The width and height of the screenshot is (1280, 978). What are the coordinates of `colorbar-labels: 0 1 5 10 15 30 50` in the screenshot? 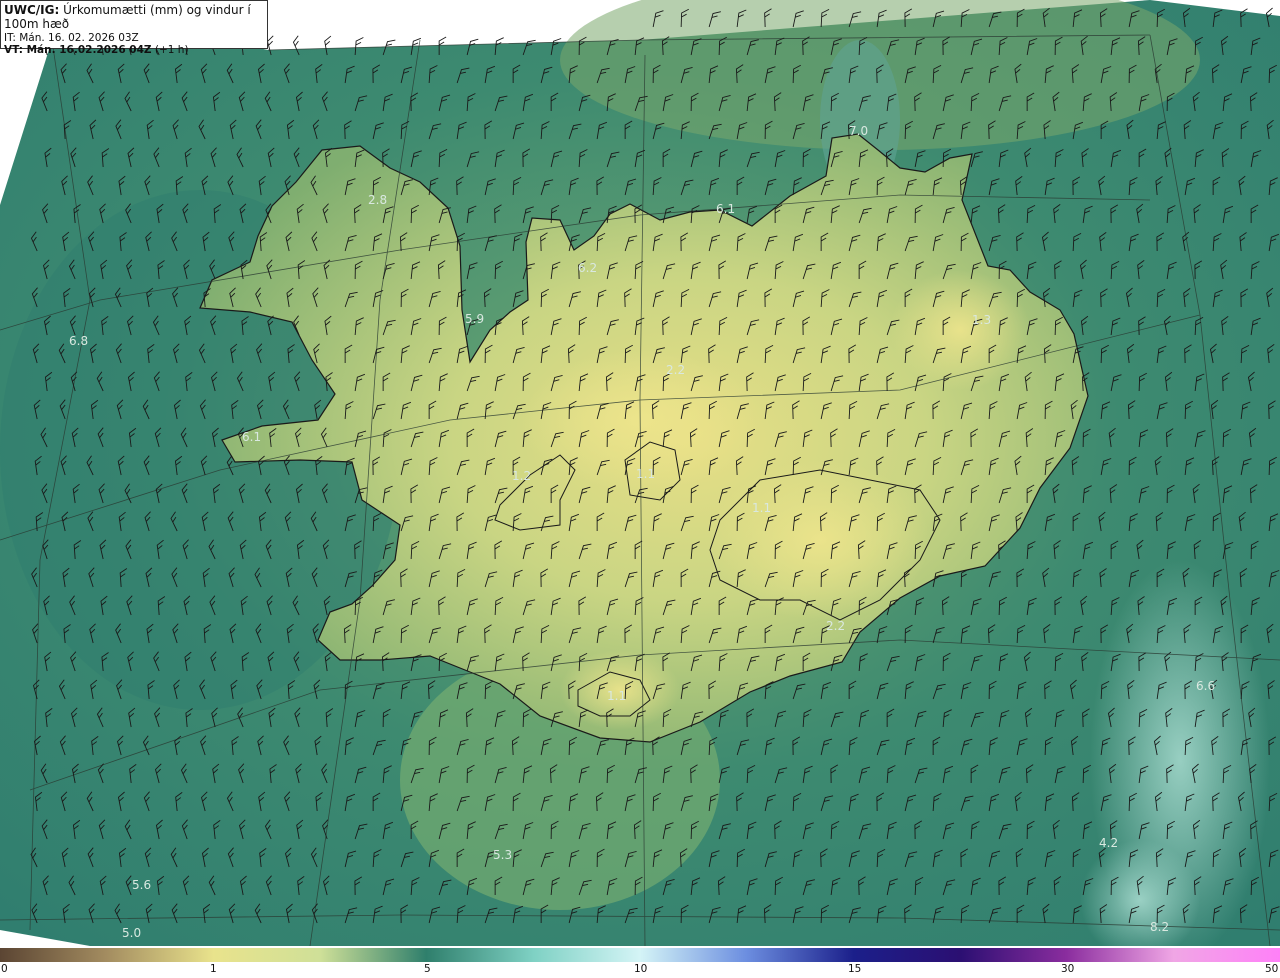 It's located at (640, 970).